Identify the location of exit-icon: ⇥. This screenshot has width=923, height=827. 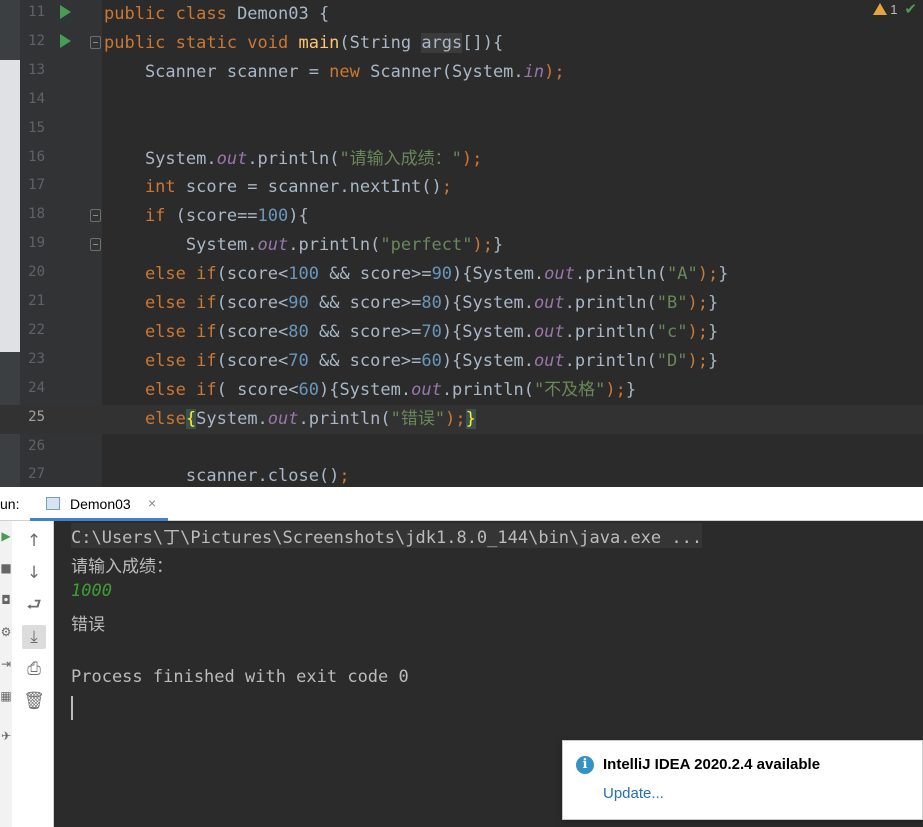
(6, 664).